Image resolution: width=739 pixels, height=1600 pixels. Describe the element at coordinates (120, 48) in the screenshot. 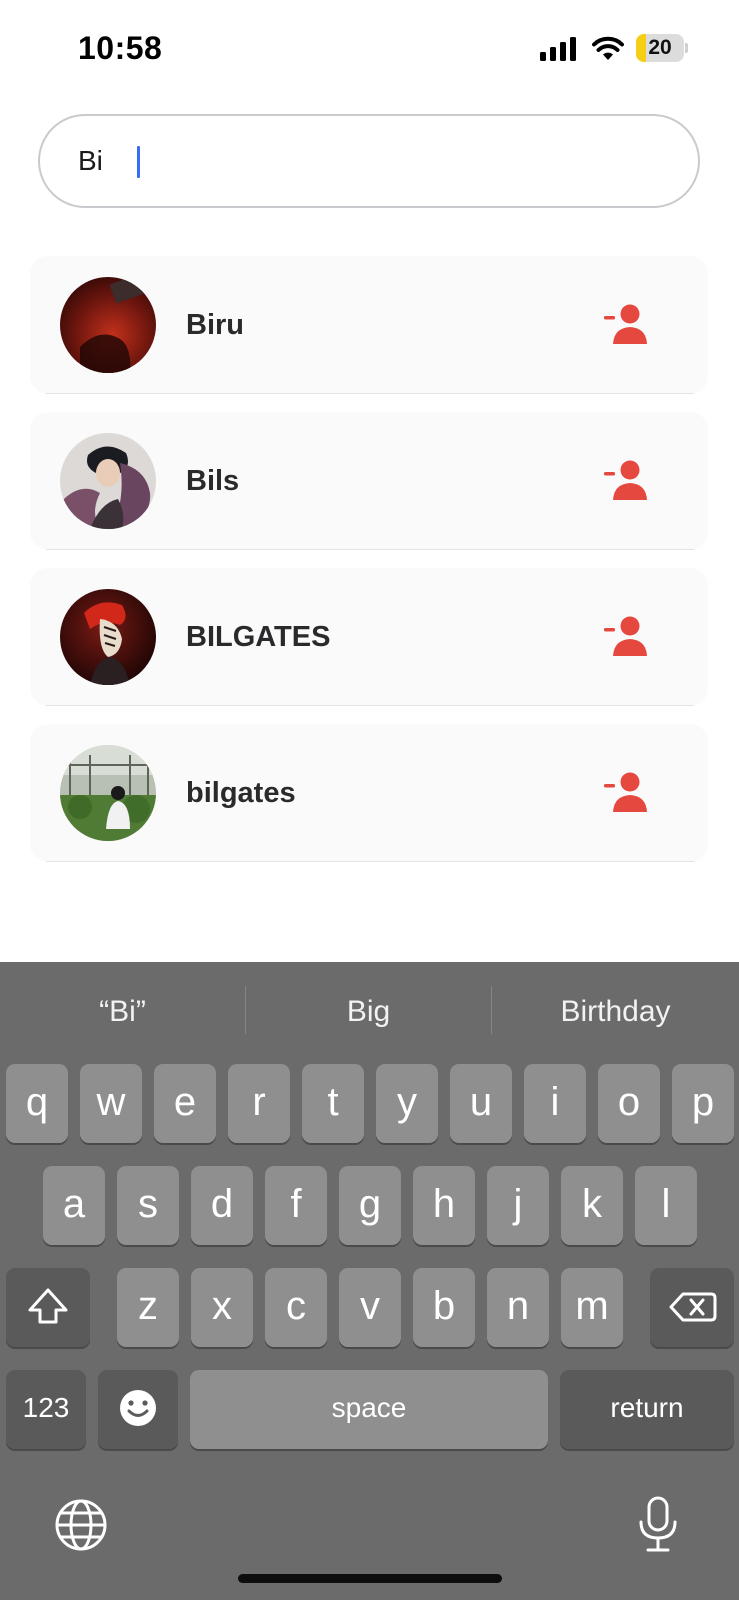

I see `status-time: 10:58` at that location.